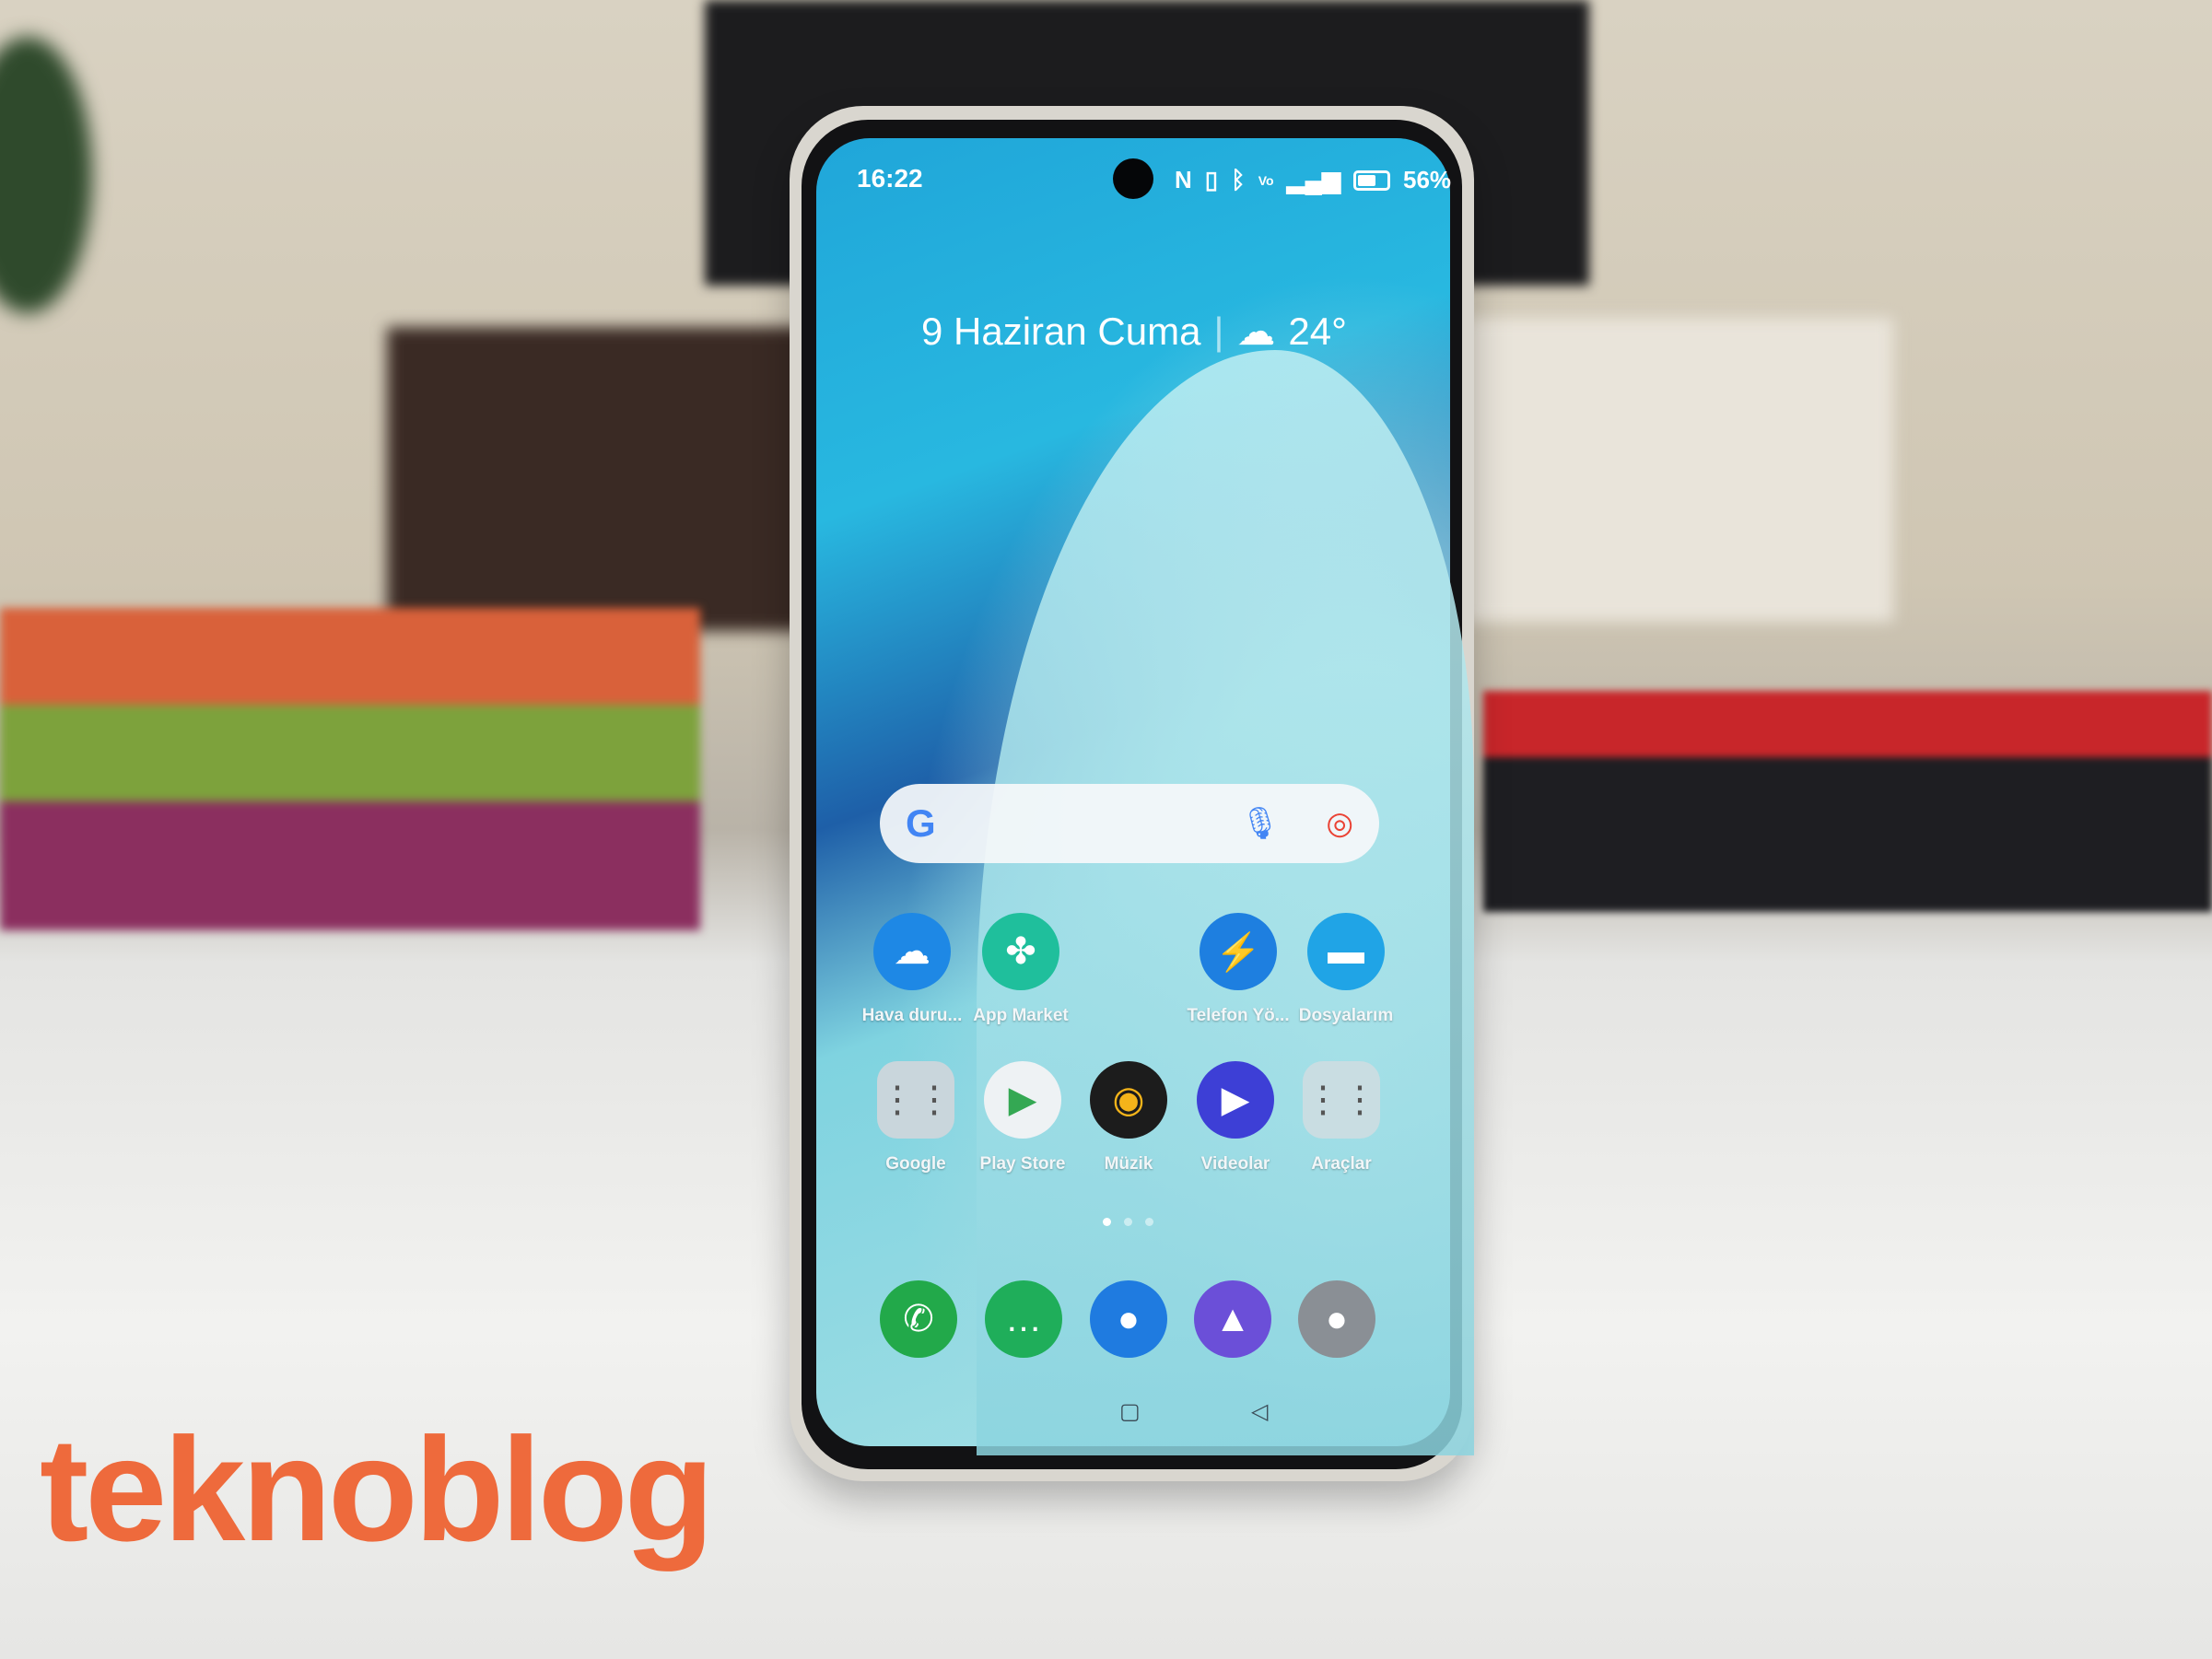 This screenshot has width=2212, height=1659. I want to click on lens-icon: ◎, so click(1339, 823).